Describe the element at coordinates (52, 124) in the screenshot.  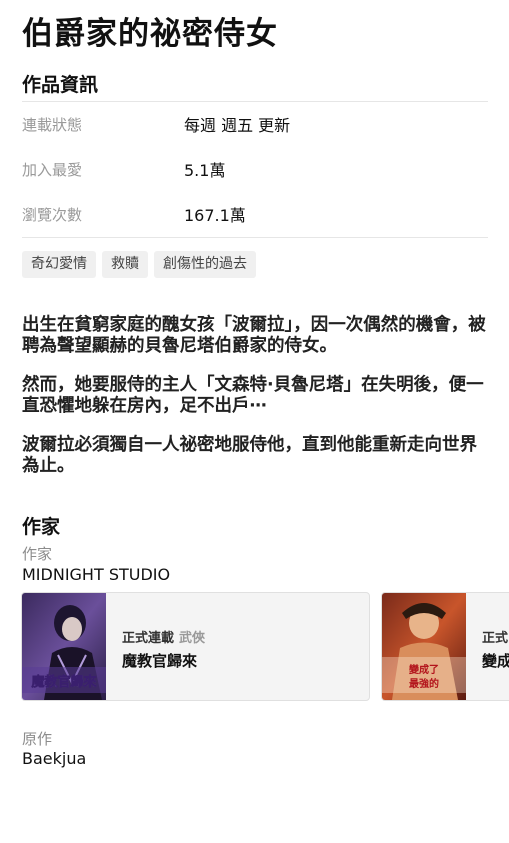
I see `info-label: 連載狀態` at that location.